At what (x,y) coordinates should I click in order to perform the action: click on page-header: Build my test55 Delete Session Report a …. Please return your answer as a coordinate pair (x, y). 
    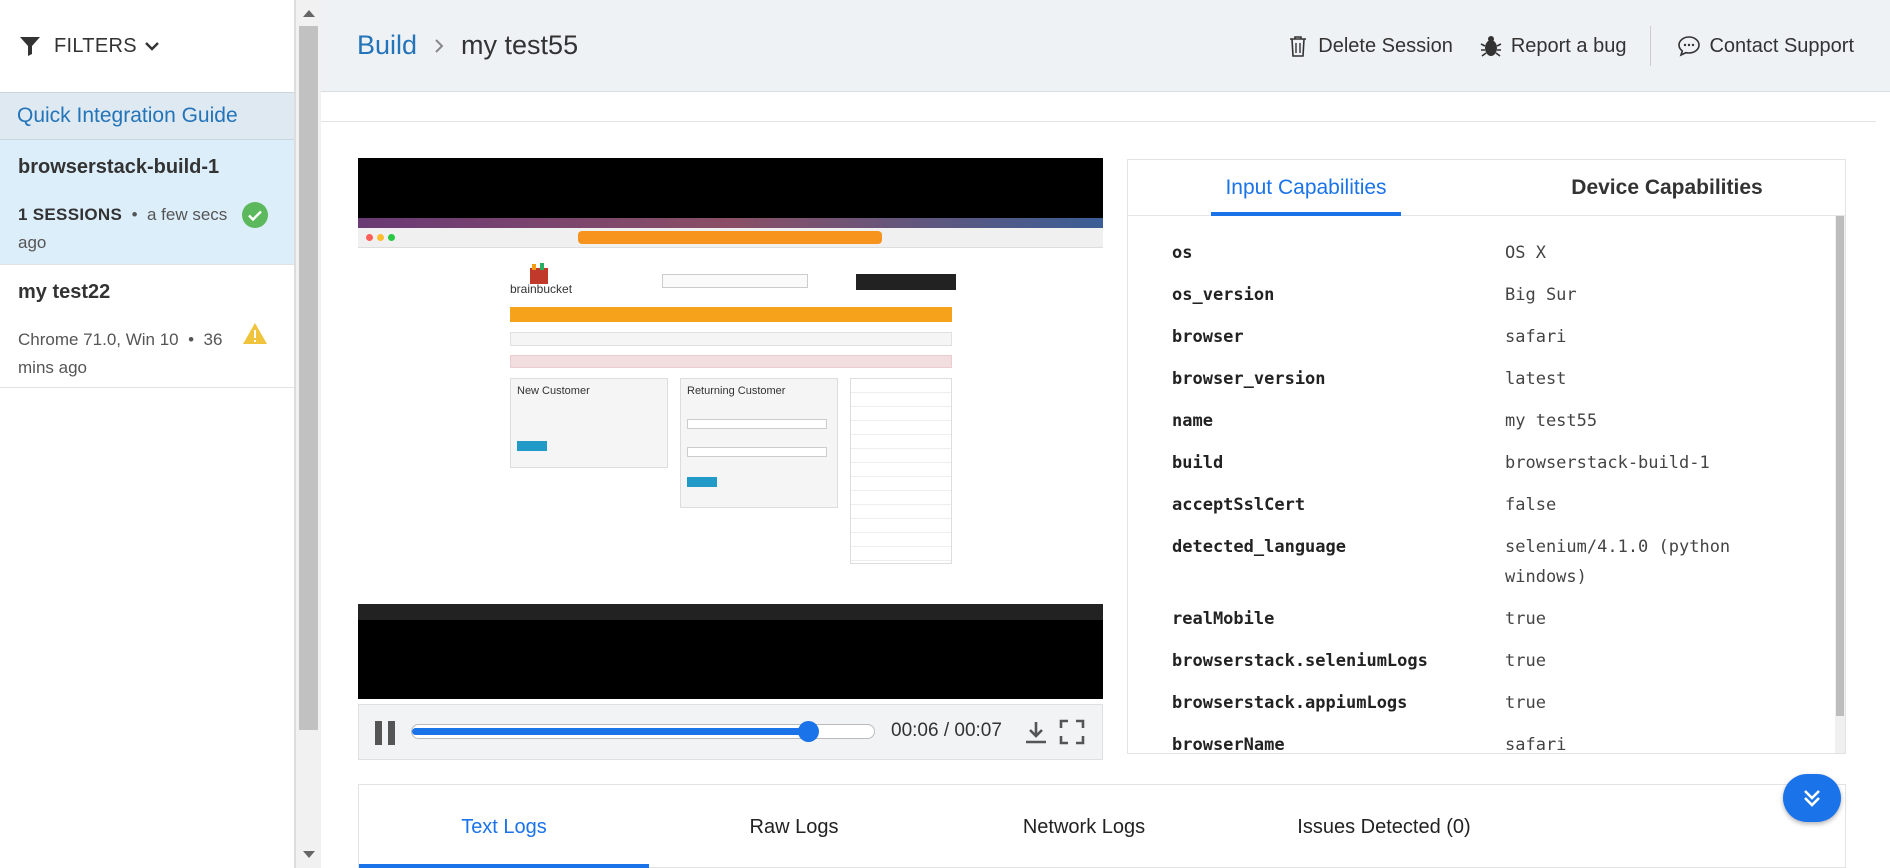
    Looking at the image, I should click on (1105, 46).